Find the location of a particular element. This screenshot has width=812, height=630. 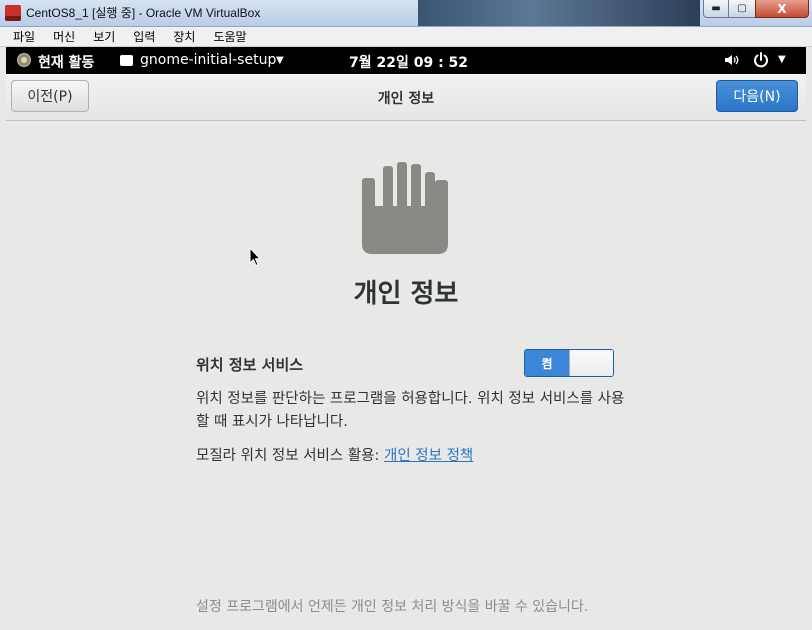

activities-icon is located at coordinates (24, 60).